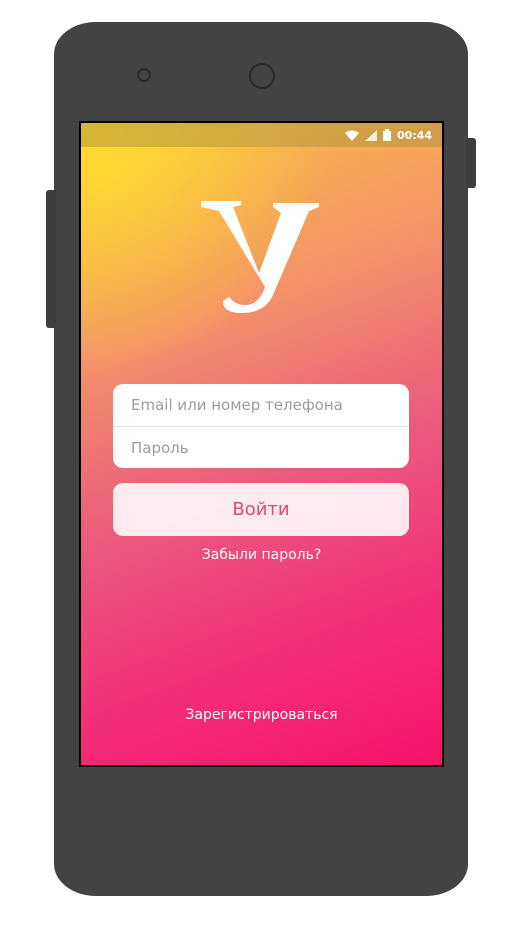 This screenshot has width=528, height=926. What do you see at coordinates (414, 135) in the screenshot?
I see `status-time: 00:44` at bounding box center [414, 135].